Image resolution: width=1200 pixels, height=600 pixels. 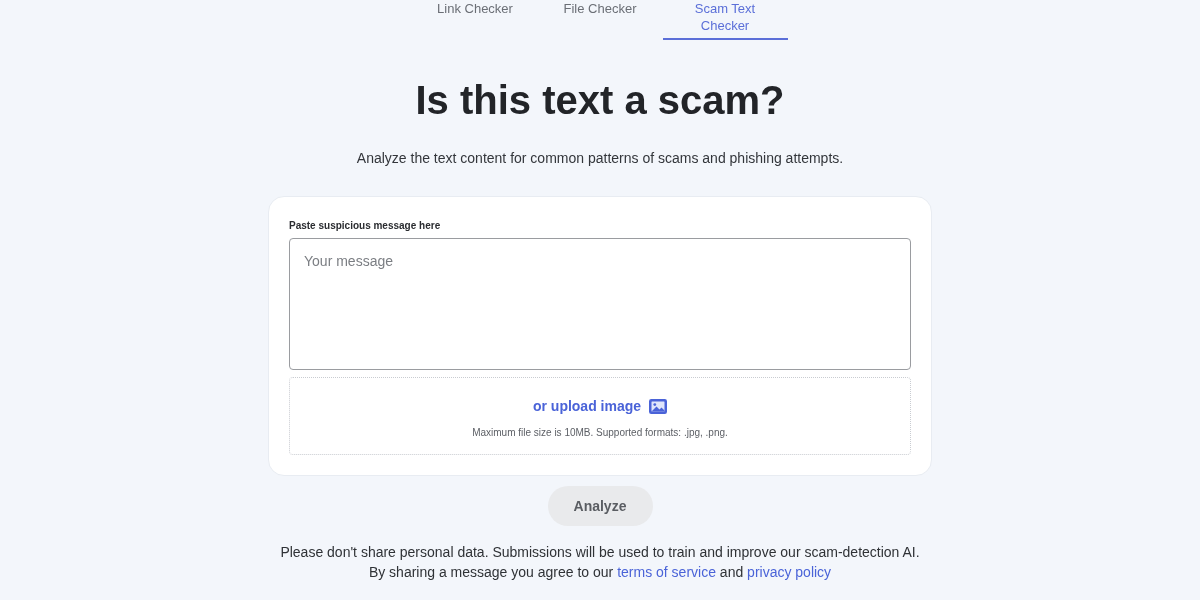 What do you see at coordinates (725, 20) in the screenshot?
I see `tab: Scam Text Checker` at bounding box center [725, 20].